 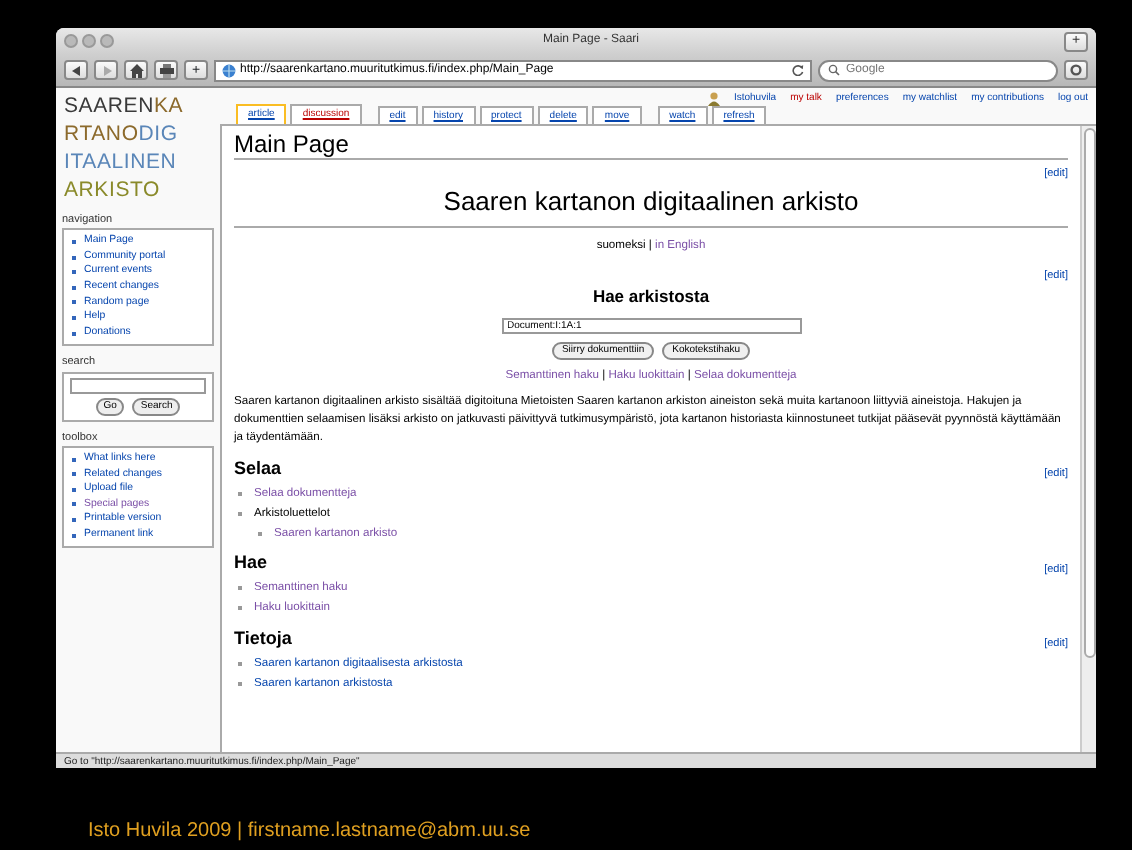 I want to click on scrollbar, so click(x=1088, y=439).